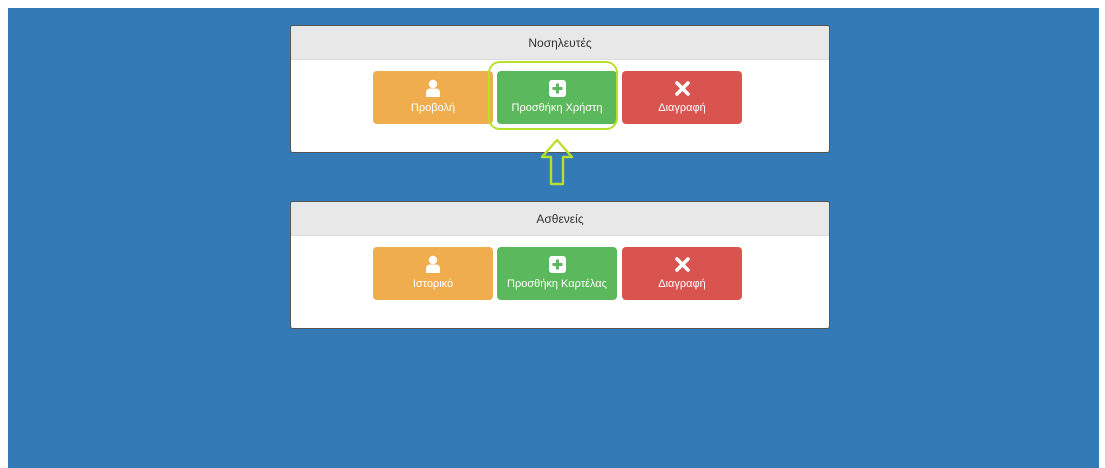 The height and width of the screenshot is (468, 1105). What do you see at coordinates (682, 108) in the screenshot?
I see `delete-nurse-button-label: Διαγραφή` at bounding box center [682, 108].